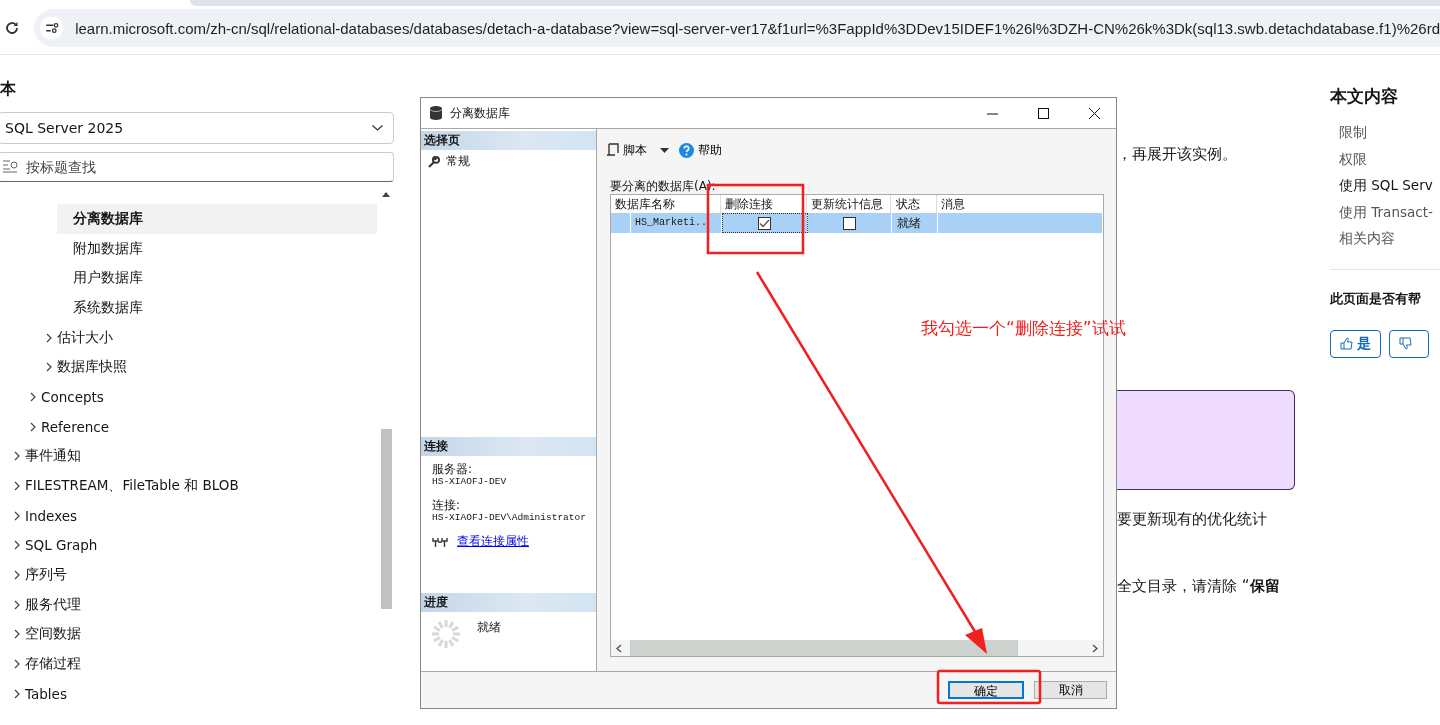 The height and width of the screenshot is (725, 1440). I want to click on no-button, so click(1409, 343).